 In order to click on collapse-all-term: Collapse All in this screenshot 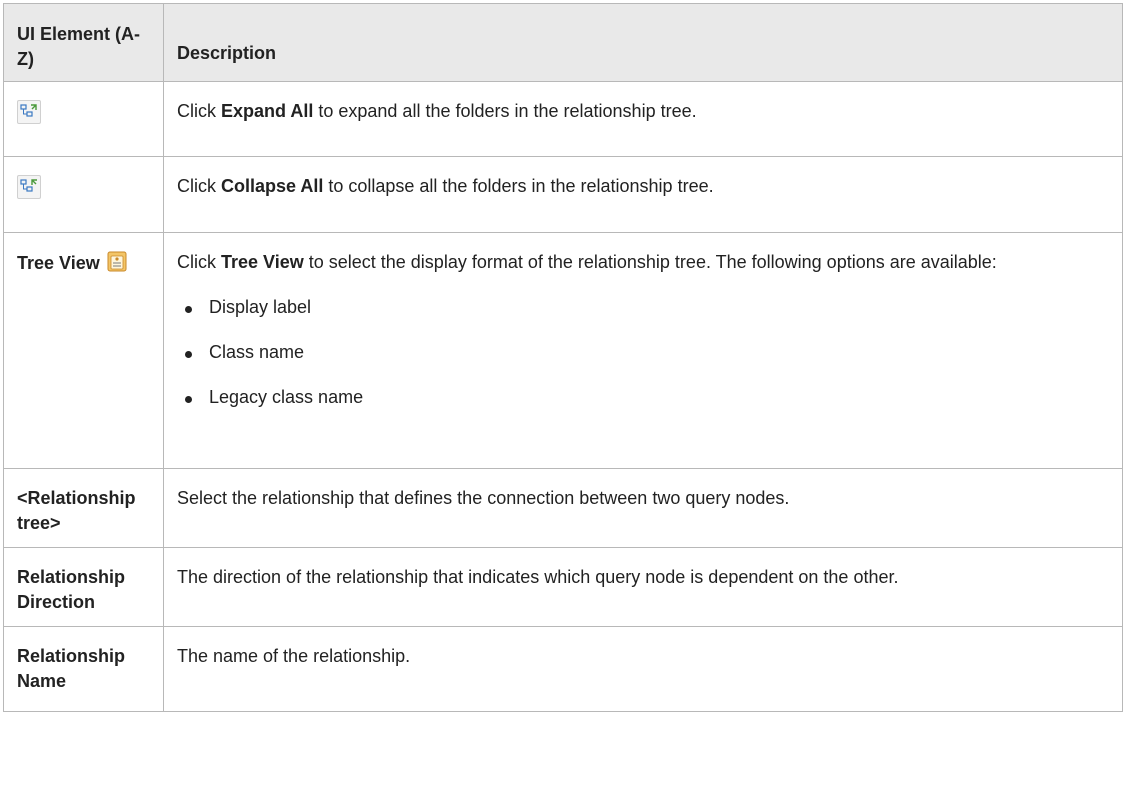, I will do `click(272, 186)`.